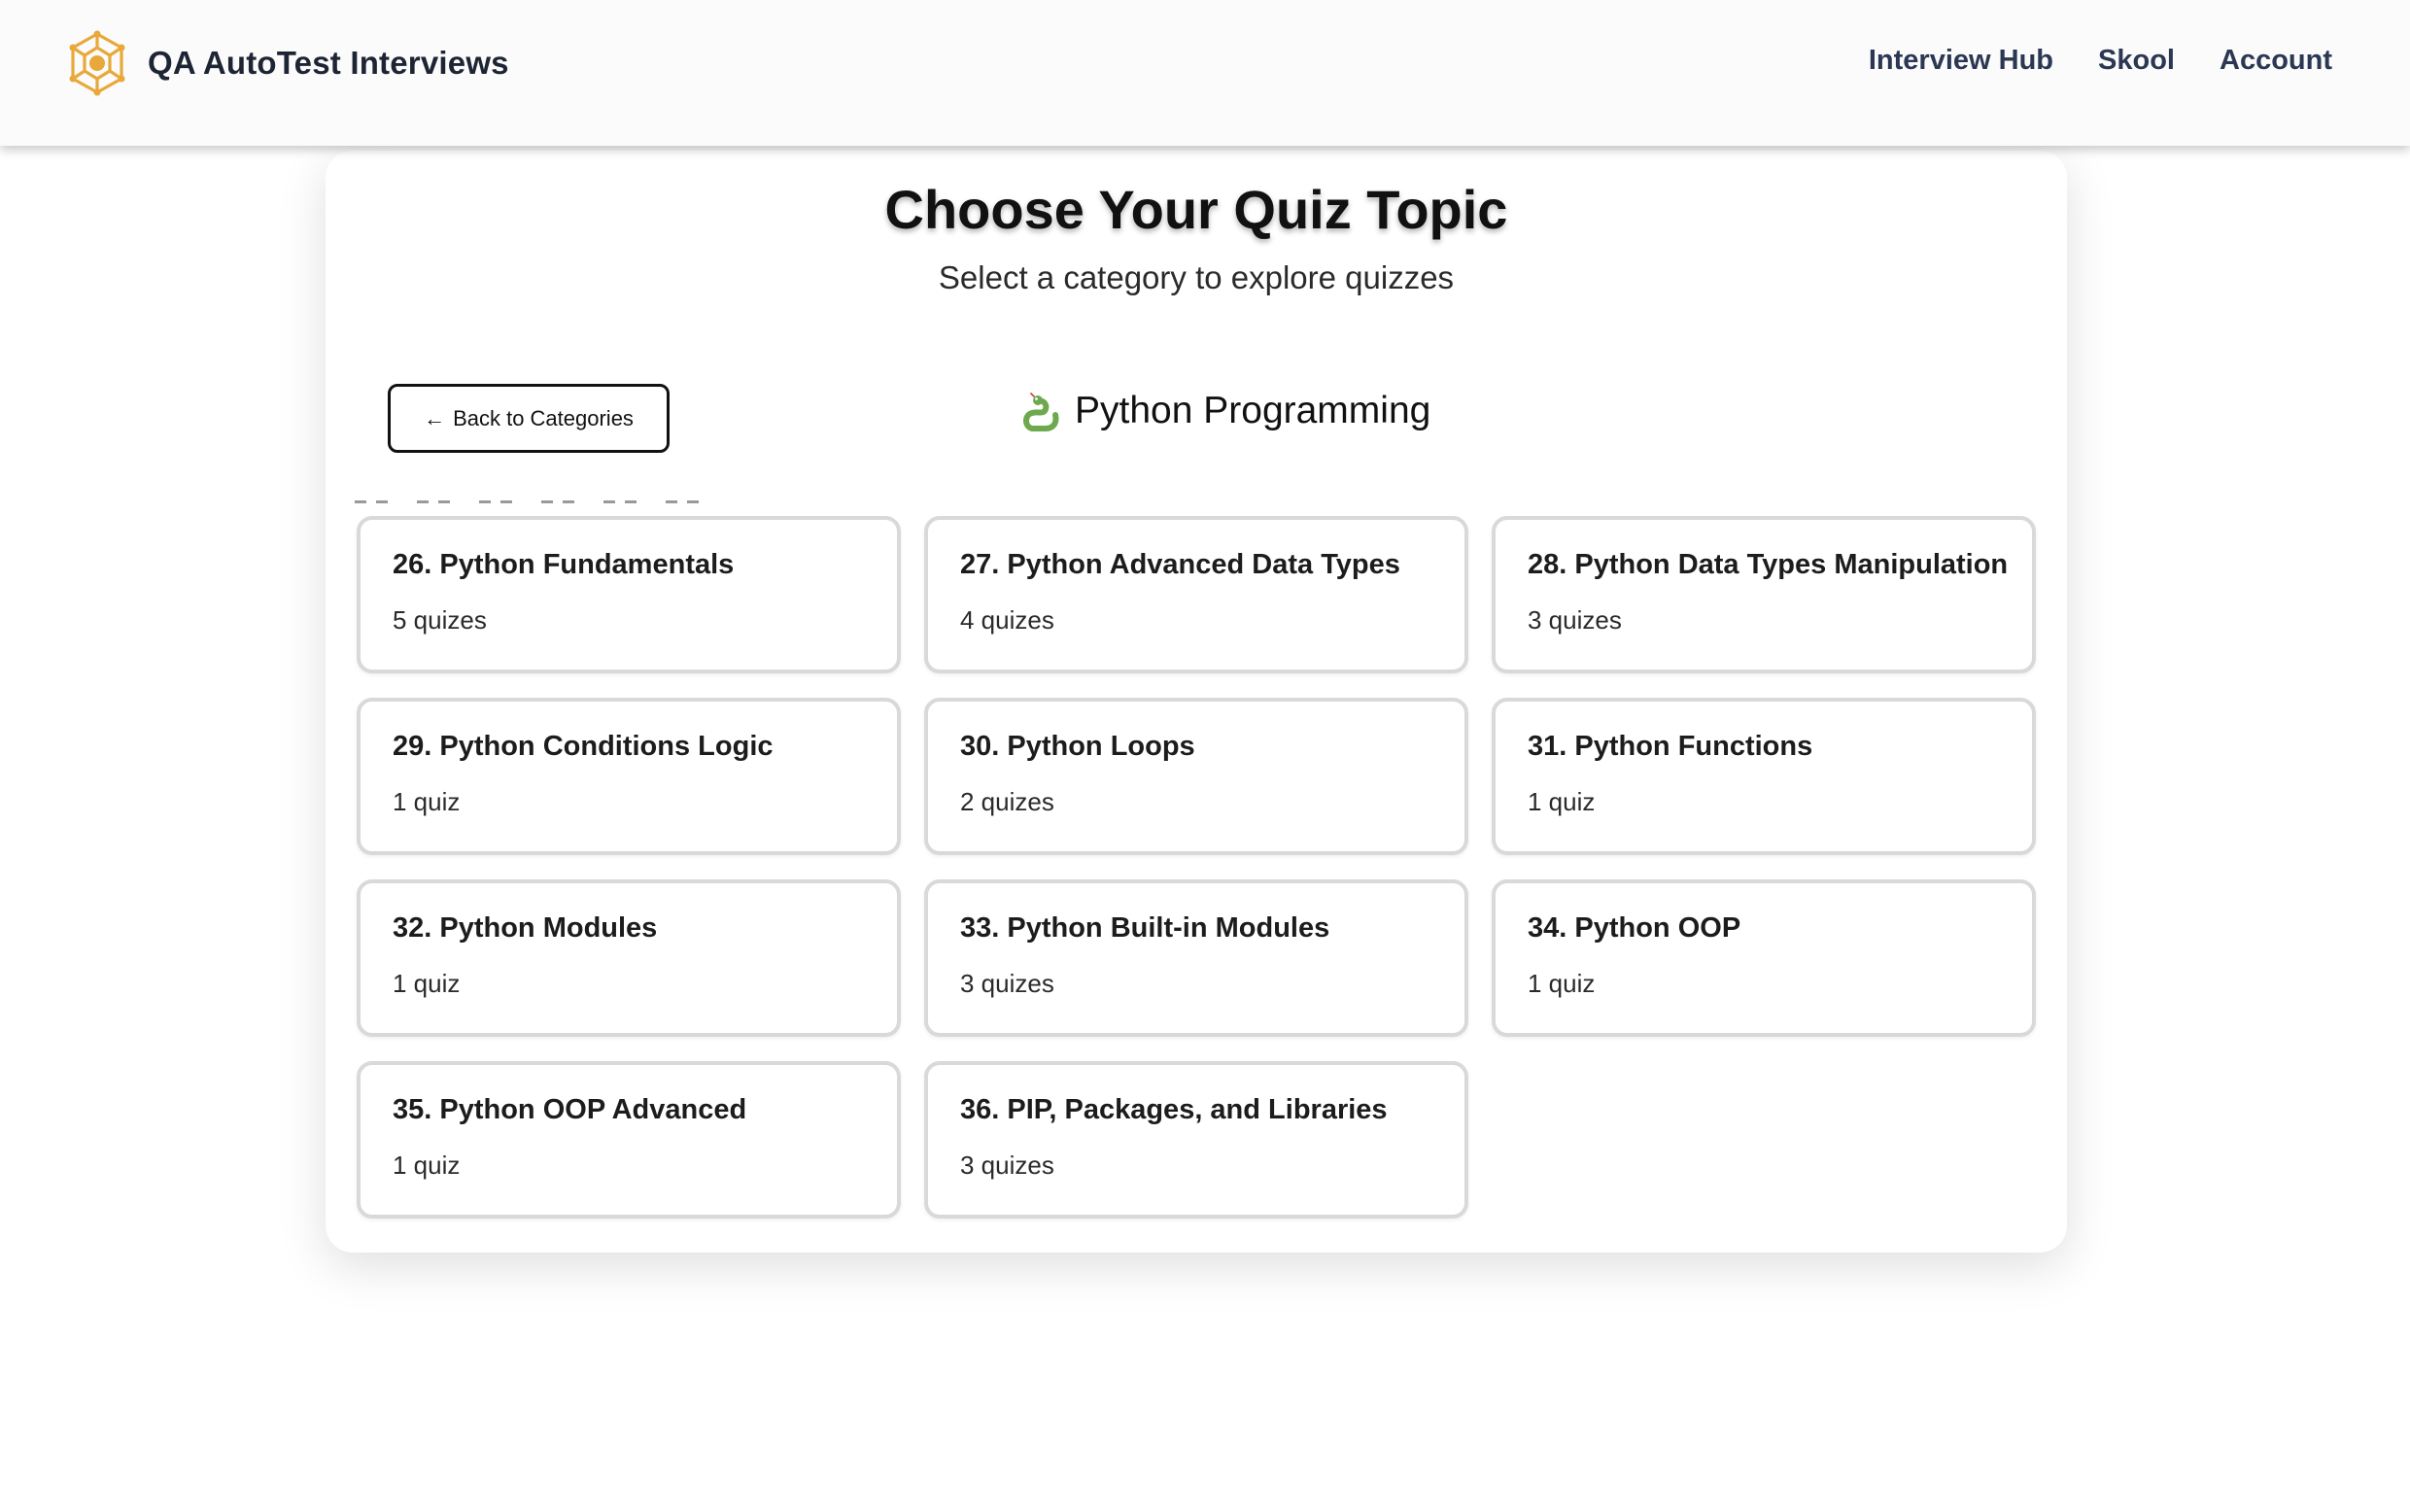  What do you see at coordinates (543, 417) in the screenshot?
I see `back-button-label: Back to Categories` at bounding box center [543, 417].